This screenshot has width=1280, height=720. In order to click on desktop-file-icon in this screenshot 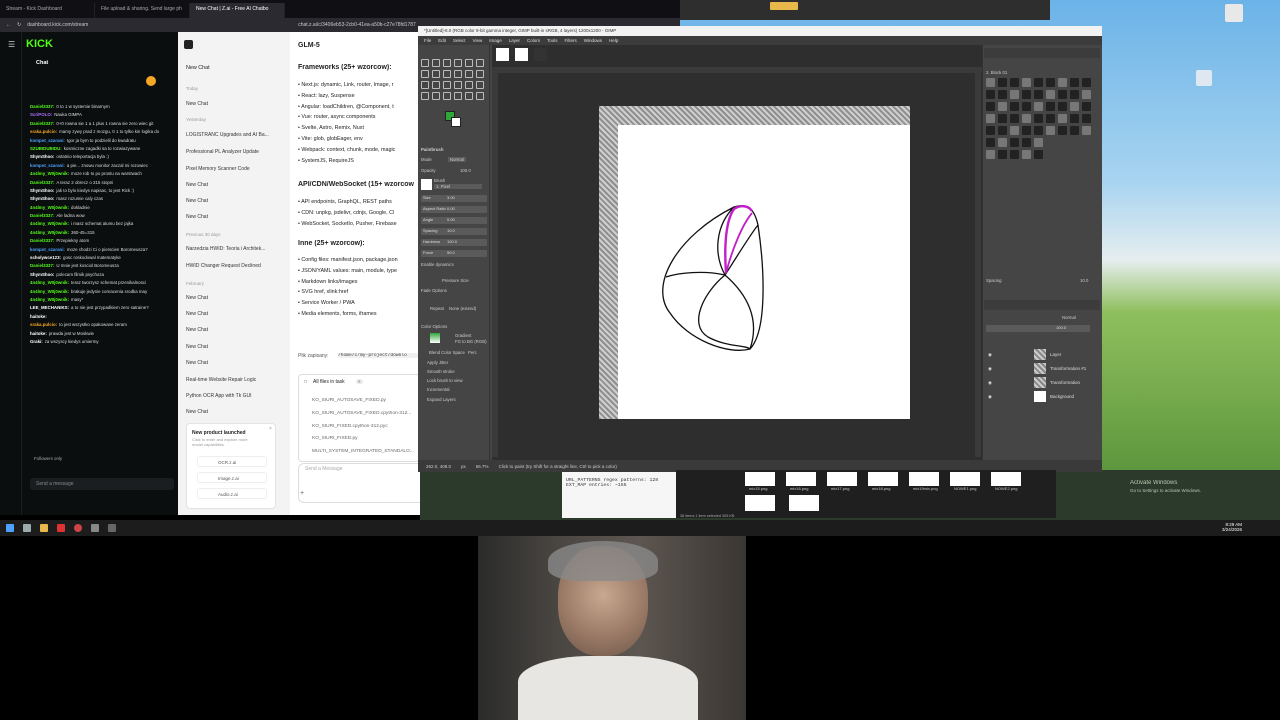, I will do `click(1234, 13)`.